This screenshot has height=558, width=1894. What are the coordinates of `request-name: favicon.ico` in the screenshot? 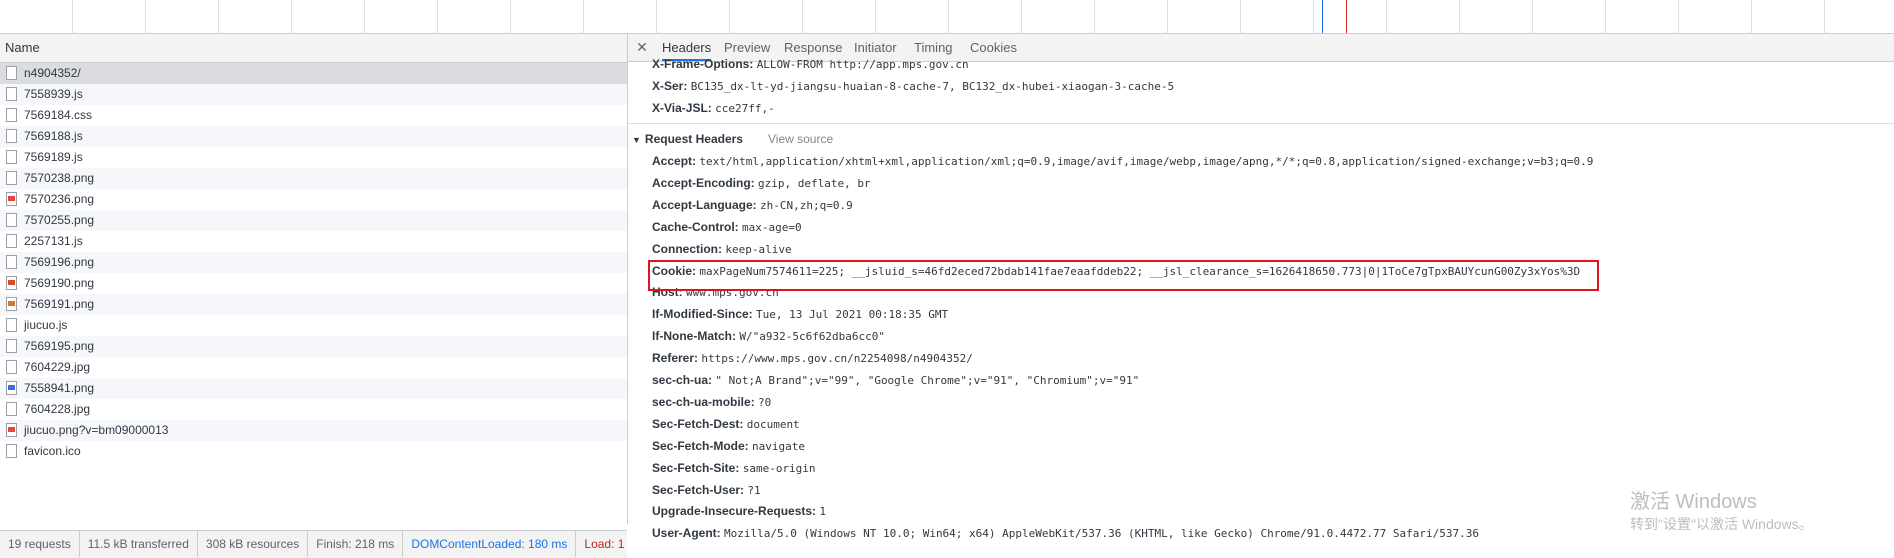 It's located at (52, 451).